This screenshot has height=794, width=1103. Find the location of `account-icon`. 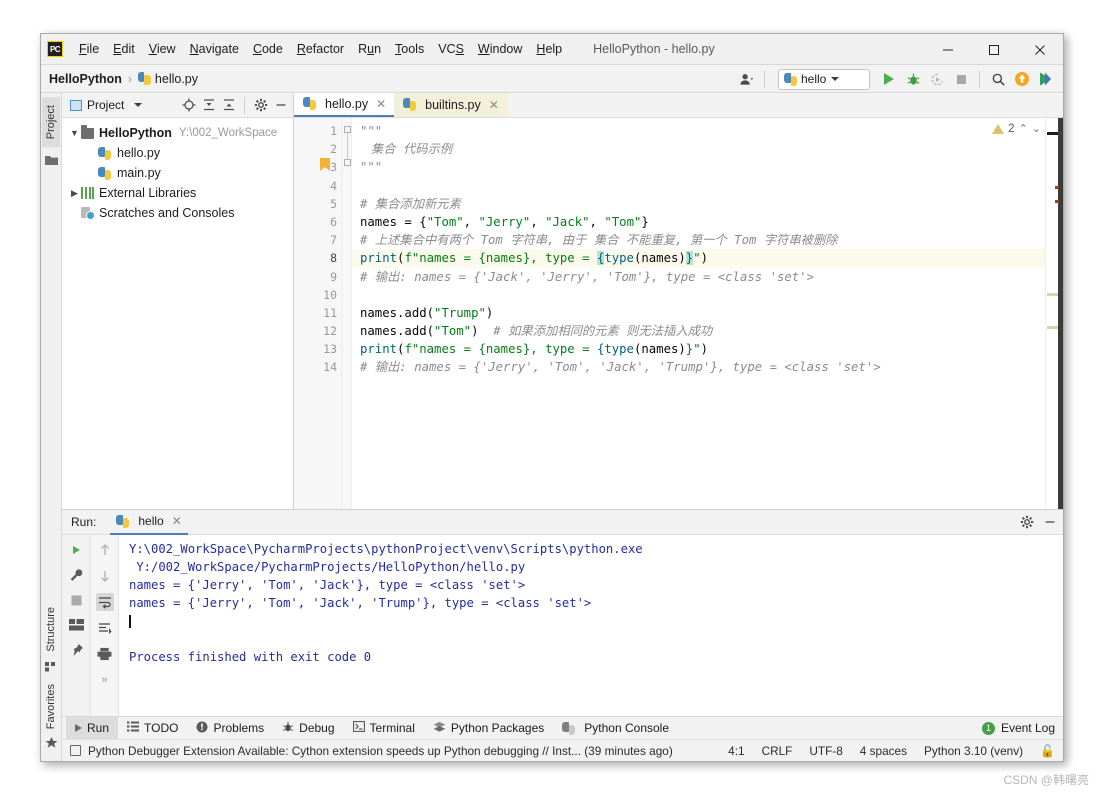

account-icon is located at coordinates (746, 79).